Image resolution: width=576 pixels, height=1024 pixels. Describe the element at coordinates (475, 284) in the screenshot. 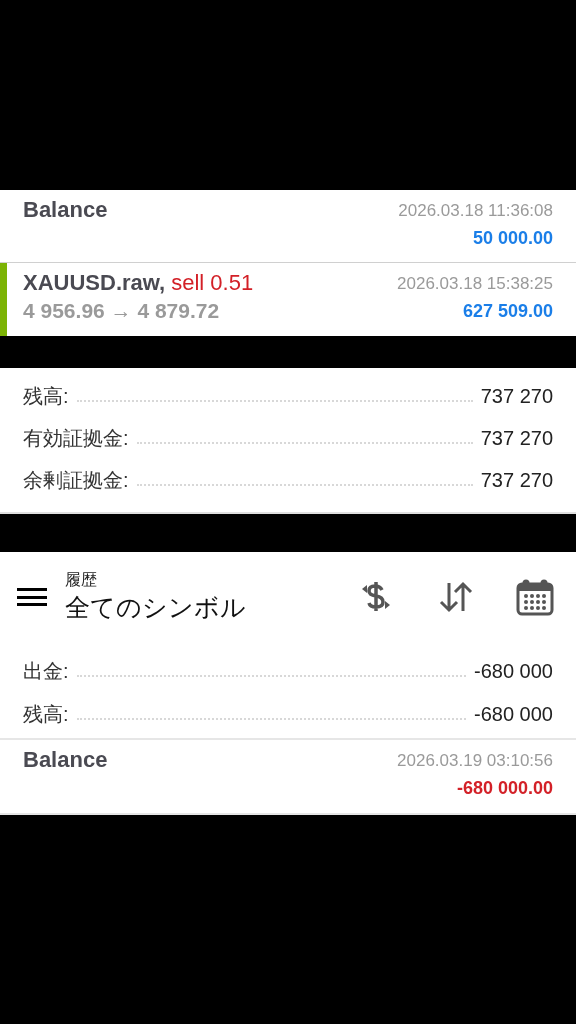

I see `deal-time: 2026.03.18 15:38:25` at that location.